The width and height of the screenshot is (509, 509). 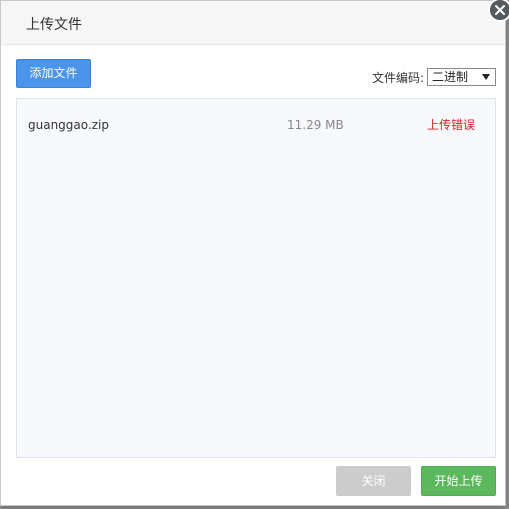 I want to click on chevron-down-icon, so click(x=486, y=77).